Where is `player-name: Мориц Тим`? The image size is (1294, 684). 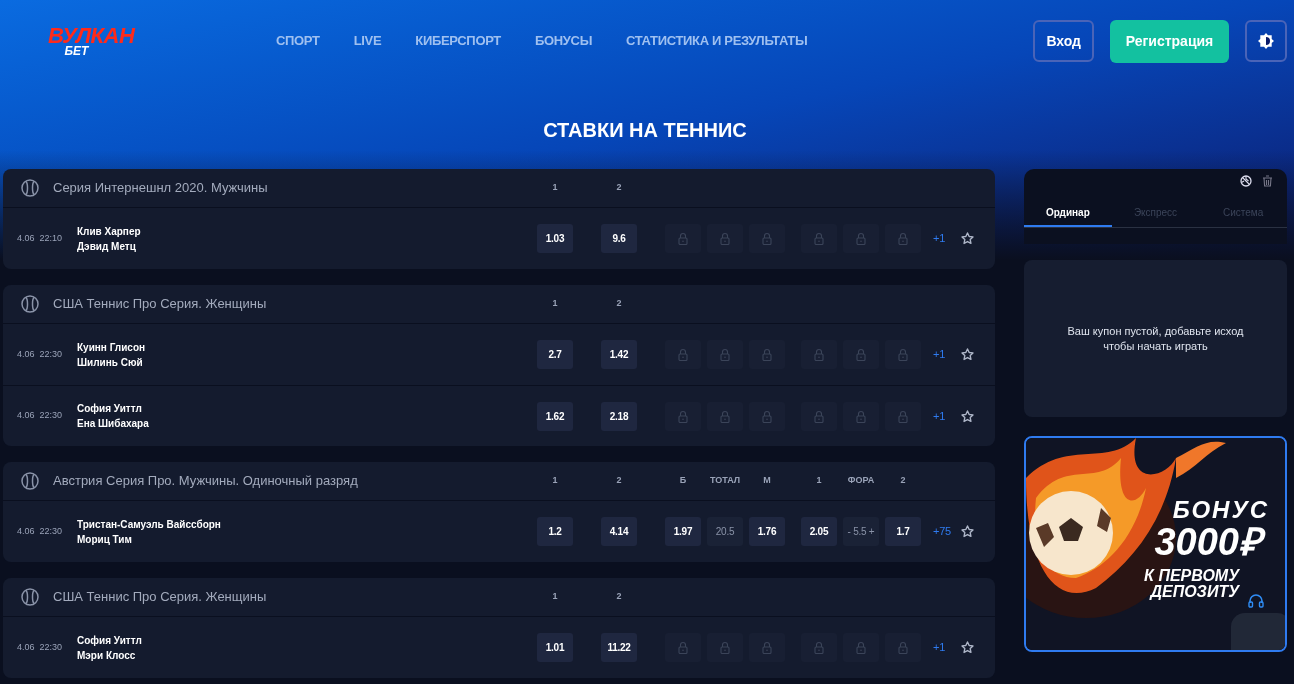 player-name: Мориц Тим is located at coordinates (104, 539).